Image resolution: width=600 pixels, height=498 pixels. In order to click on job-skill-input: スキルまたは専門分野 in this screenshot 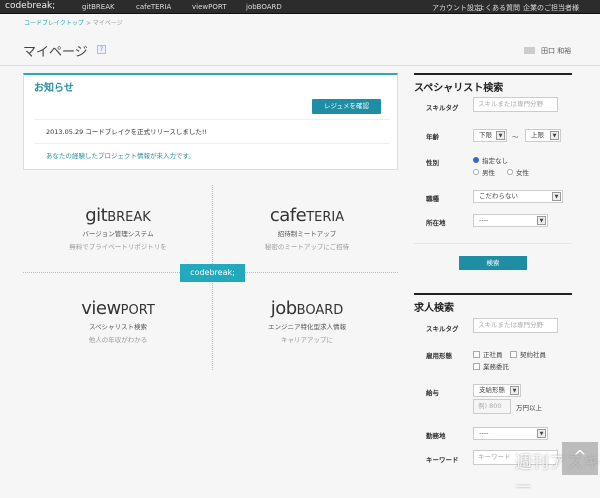, I will do `click(515, 325)`.